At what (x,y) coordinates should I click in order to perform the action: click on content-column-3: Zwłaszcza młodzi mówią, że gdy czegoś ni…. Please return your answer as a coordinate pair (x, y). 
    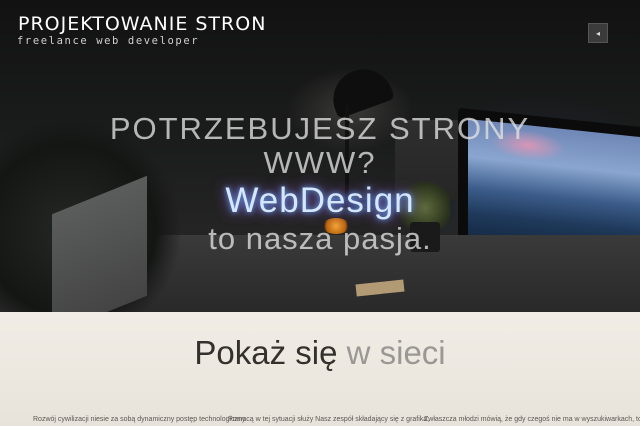
    Looking at the image, I should click on (532, 419).